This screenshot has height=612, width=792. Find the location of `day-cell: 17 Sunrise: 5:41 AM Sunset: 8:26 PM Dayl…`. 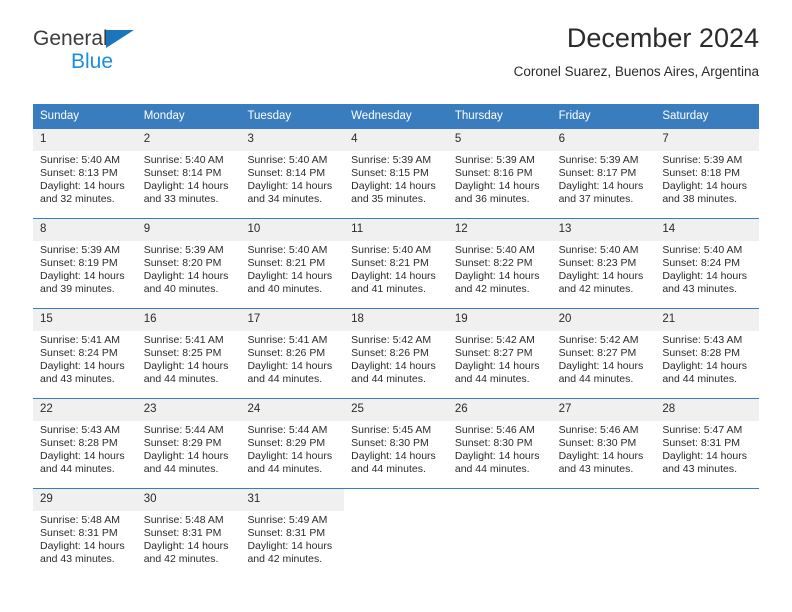

day-cell: 17 Sunrise: 5:41 AM Sunset: 8:26 PM Dayl… is located at coordinates (292, 353).